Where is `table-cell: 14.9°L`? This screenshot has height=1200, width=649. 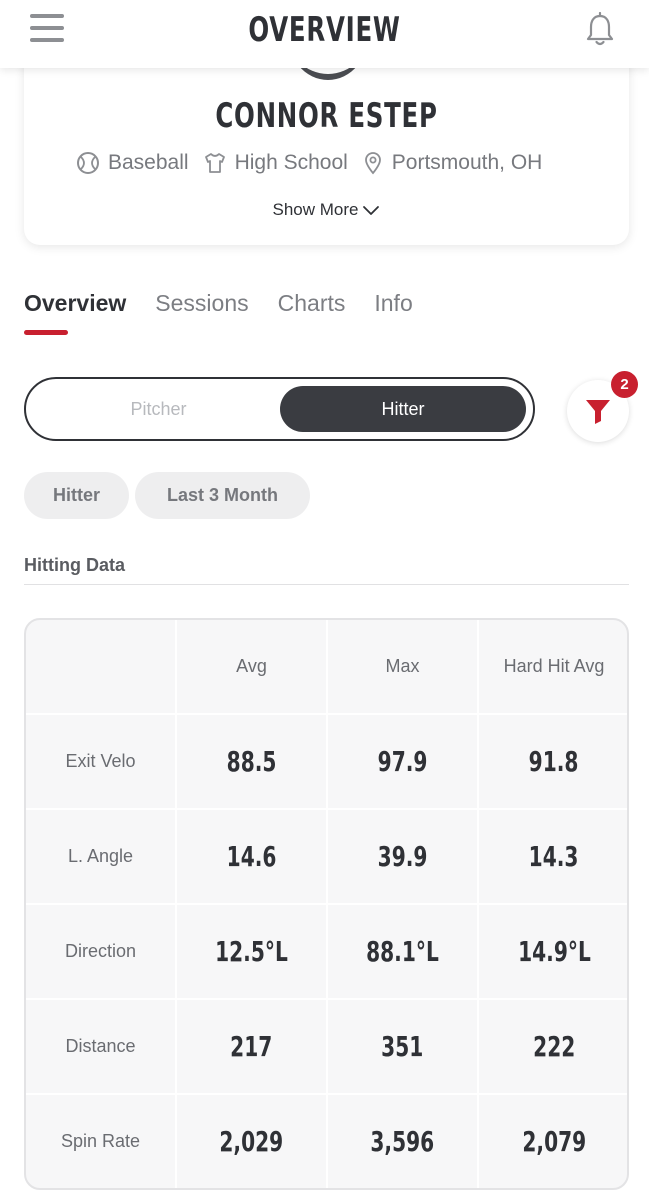 table-cell: 14.9°L is located at coordinates (553, 952).